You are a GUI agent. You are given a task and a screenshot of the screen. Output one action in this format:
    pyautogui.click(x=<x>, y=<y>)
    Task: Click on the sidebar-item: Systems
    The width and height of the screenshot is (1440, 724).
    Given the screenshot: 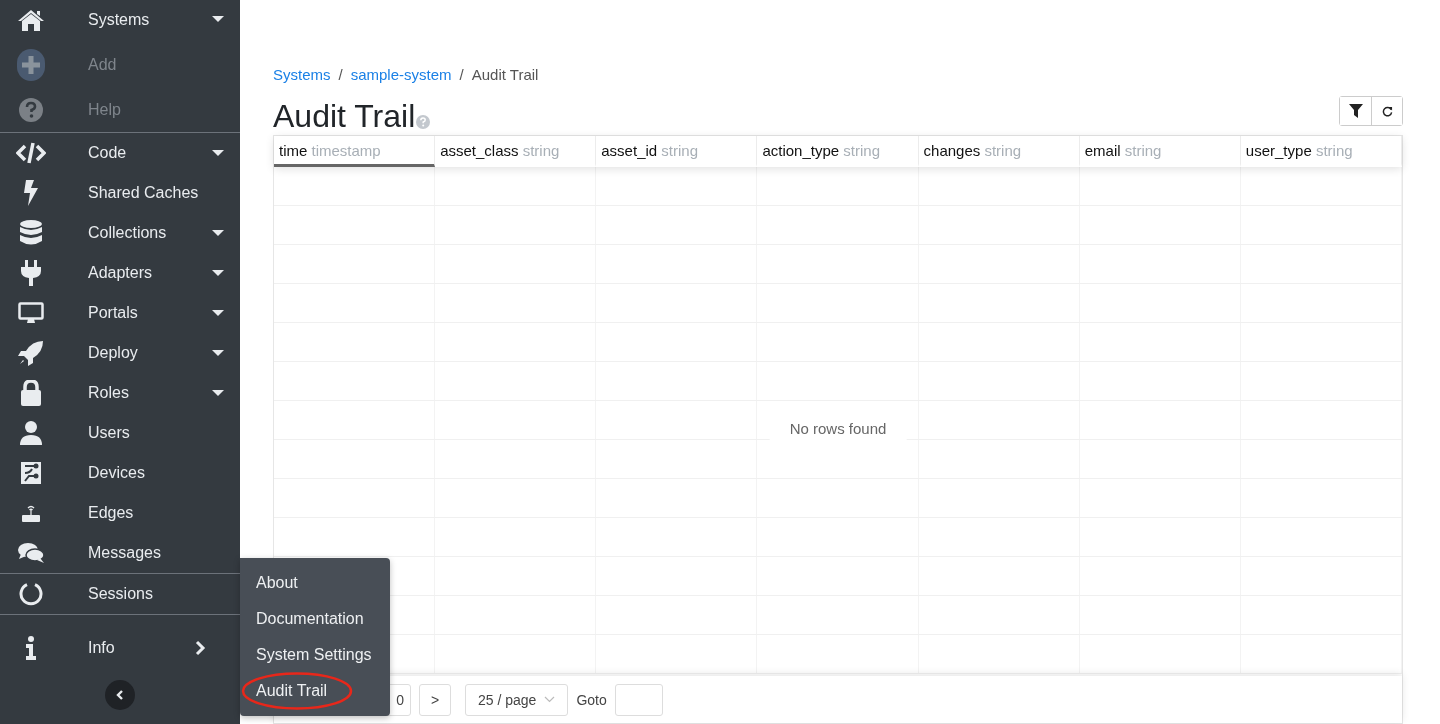 What is the action you would take?
    pyautogui.click(x=120, y=21)
    